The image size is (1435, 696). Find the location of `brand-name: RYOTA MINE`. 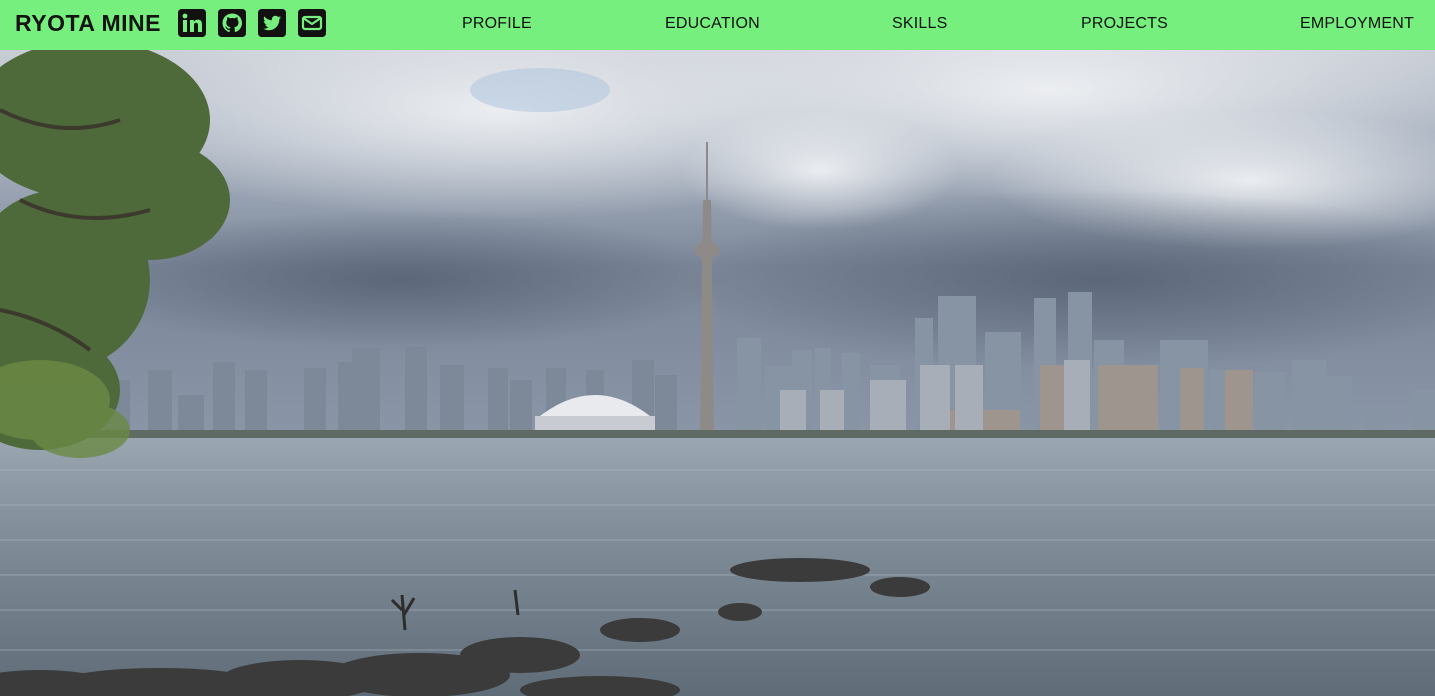

brand-name: RYOTA MINE is located at coordinates (88, 23).